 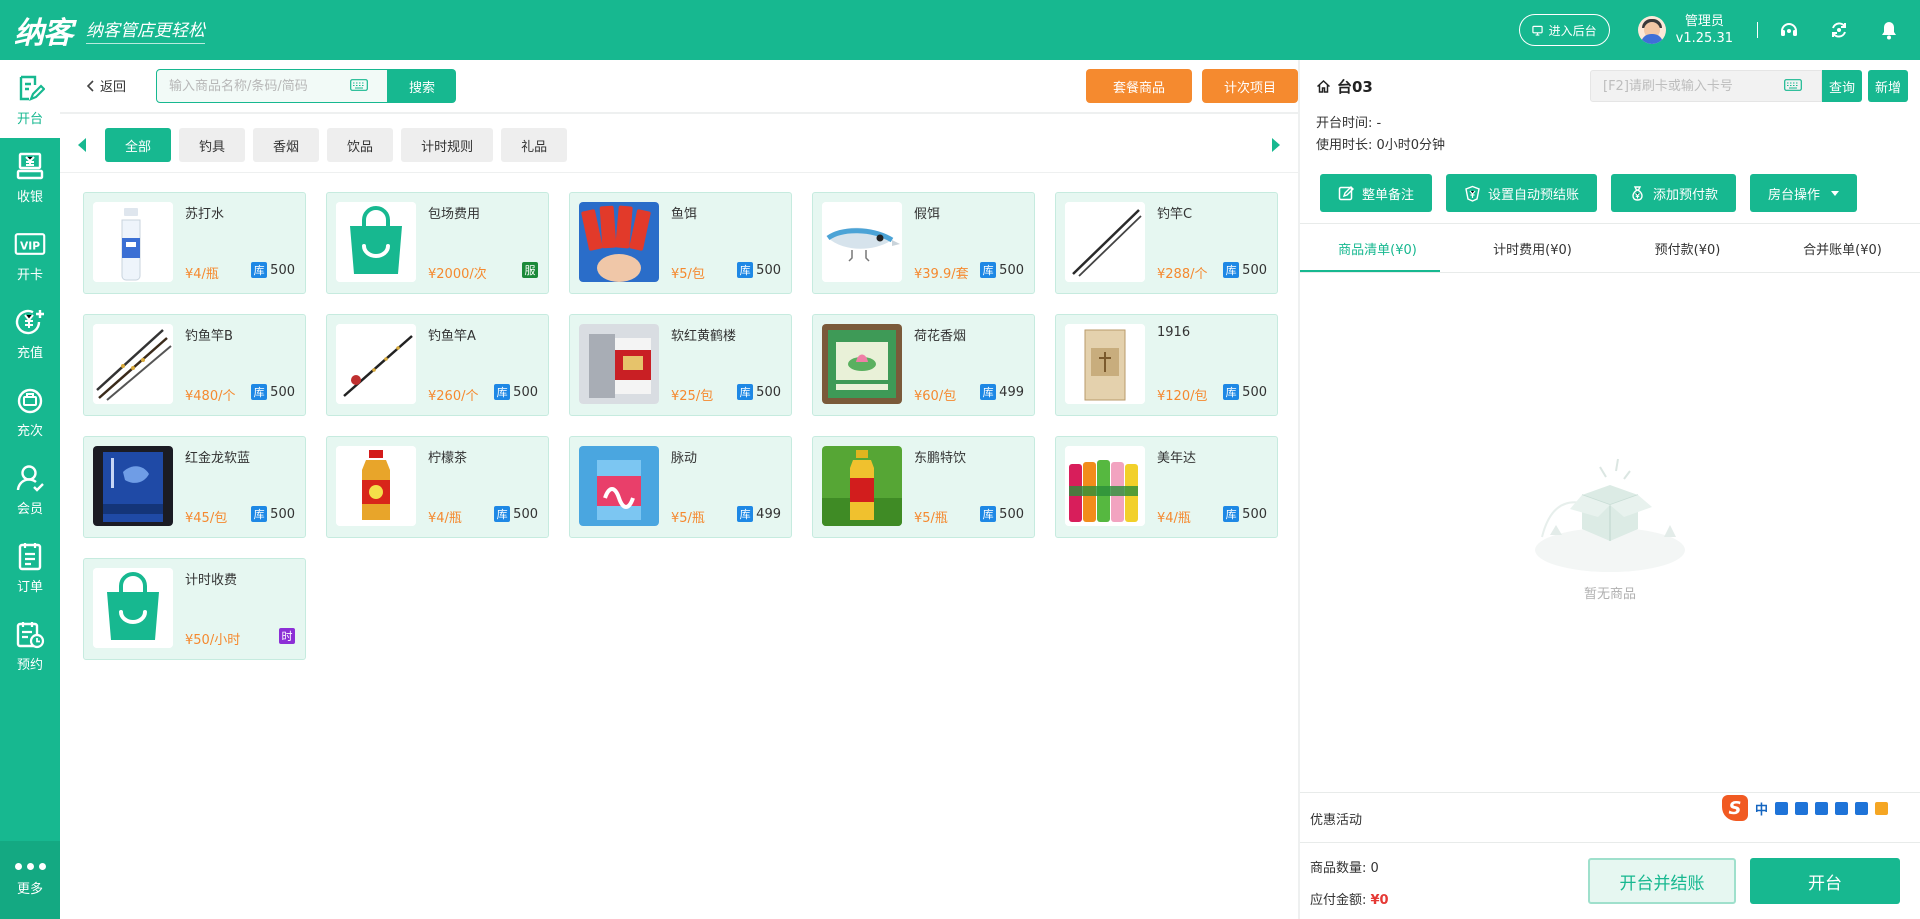 What do you see at coordinates (1377, 248) in the screenshot?
I see `tab-product-list: 商品清单(¥0)` at bounding box center [1377, 248].